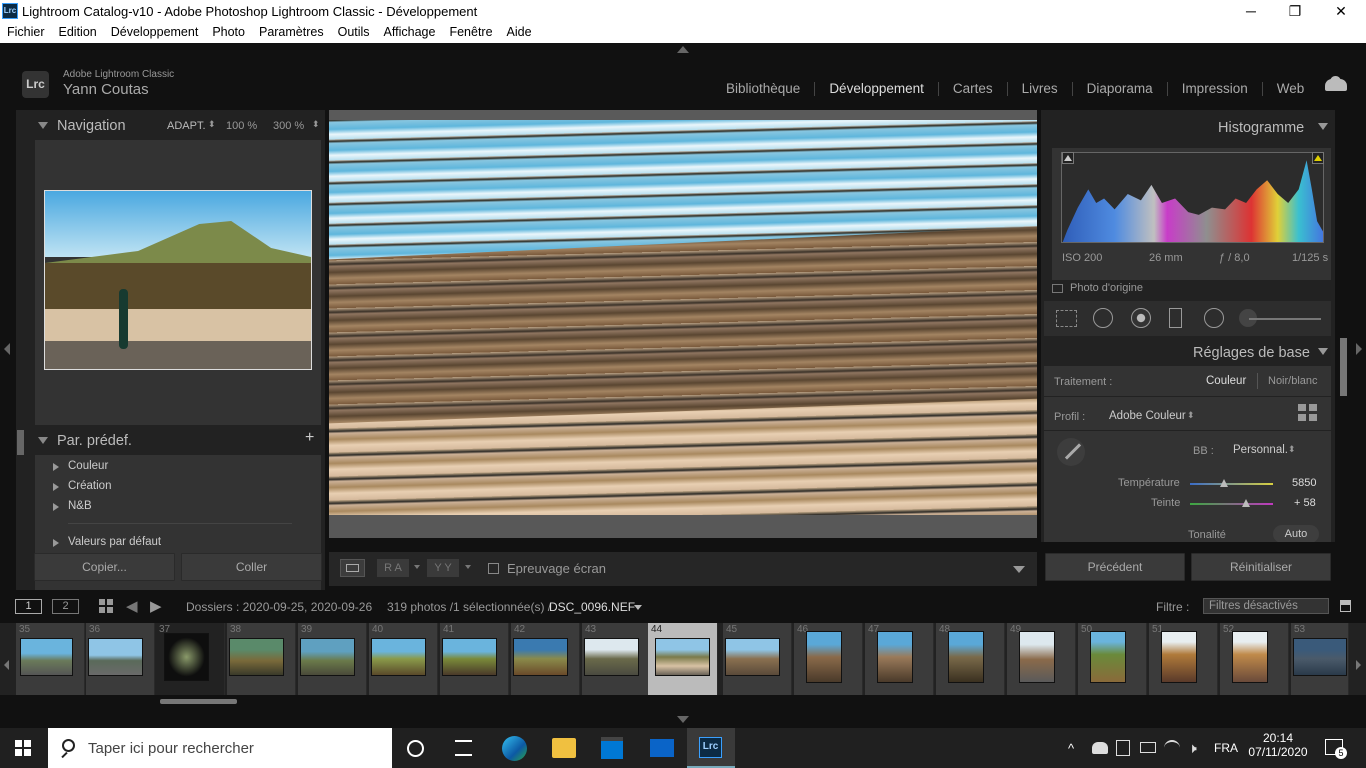 This screenshot has width=1366, height=768. I want to click on temp-slider-track, so click(1231, 484).